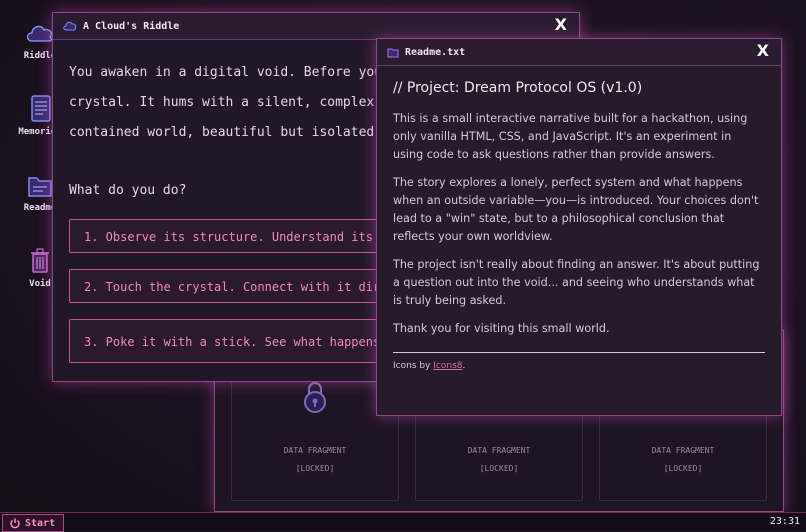 This screenshot has height=532, width=806. Describe the element at coordinates (518, 88) in the screenshot. I see `readme-heading: // Project: Dream Protocol OS (v1.0)` at that location.